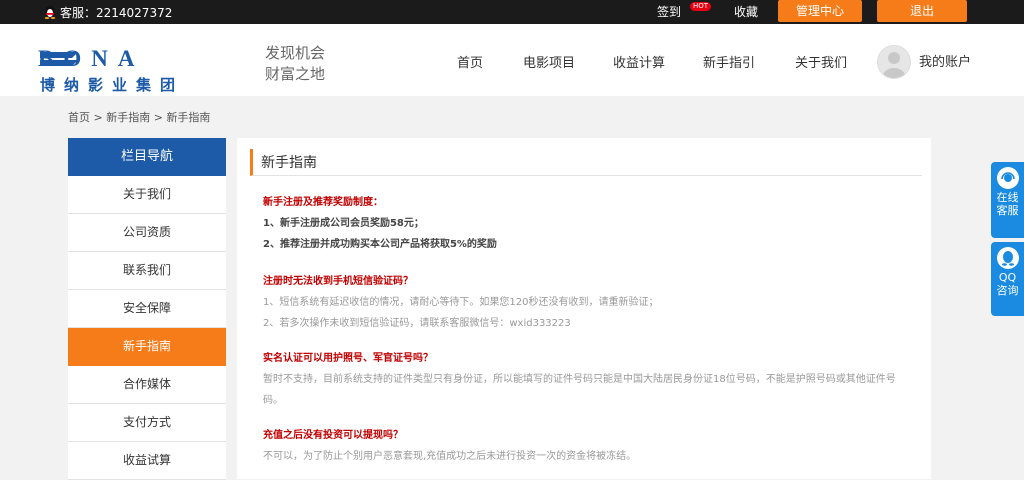 This screenshot has height=480, width=1024. Describe the element at coordinates (147, 157) in the screenshot. I see `sidebar-title: 栏目导航` at that location.